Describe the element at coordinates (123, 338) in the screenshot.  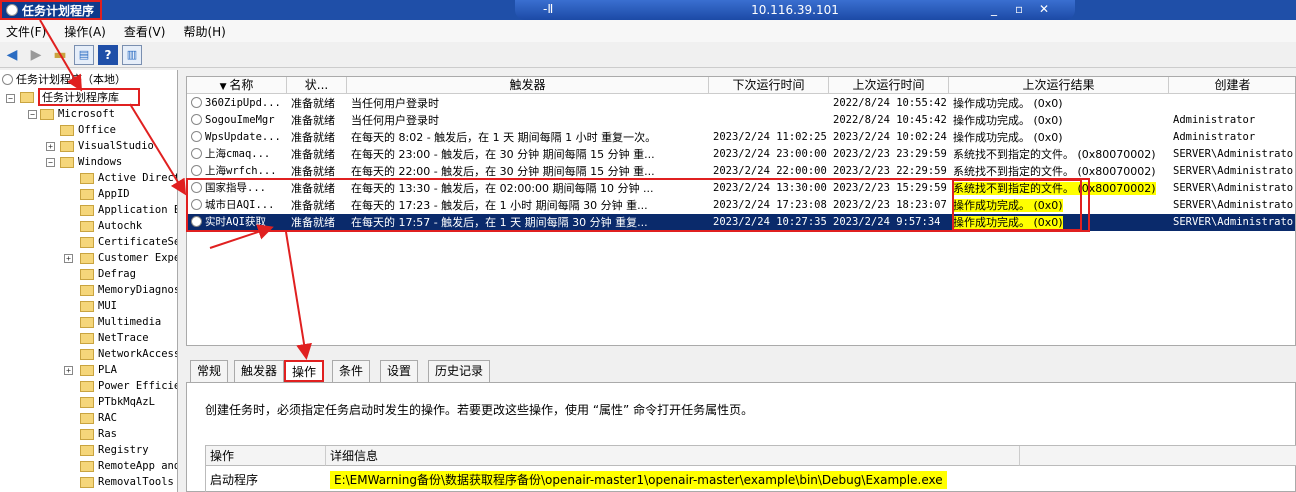
I see `tree-item-label: NetTrace` at that location.